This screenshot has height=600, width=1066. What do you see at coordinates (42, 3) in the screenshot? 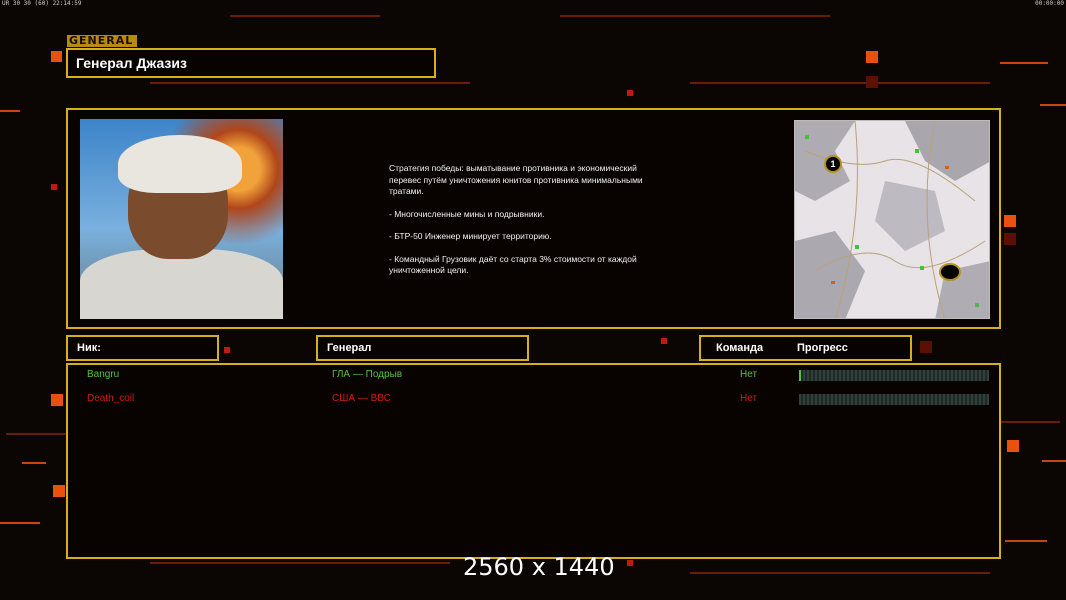
I see `fps-counter: UR 30 30 (60) 22:14:59` at bounding box center [42, 3].